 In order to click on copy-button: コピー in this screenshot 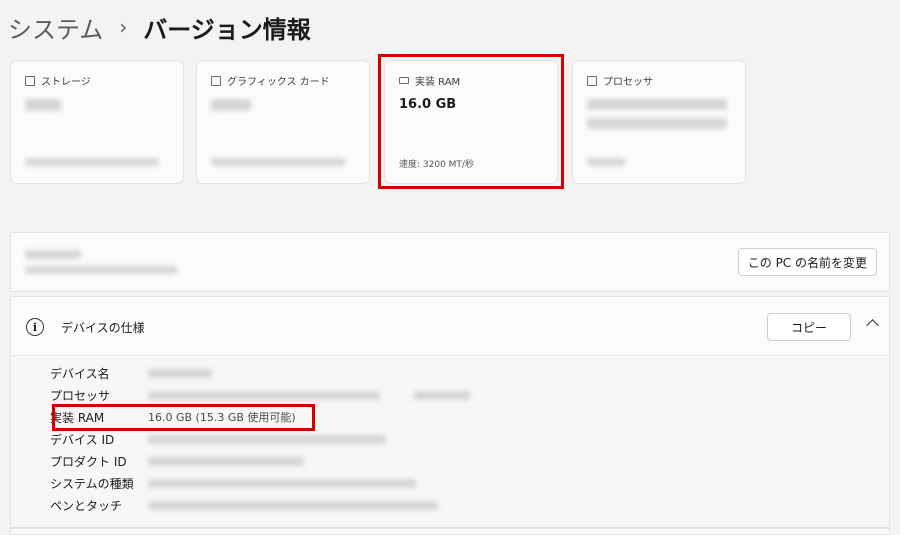, I will do `click(809, 327)`.